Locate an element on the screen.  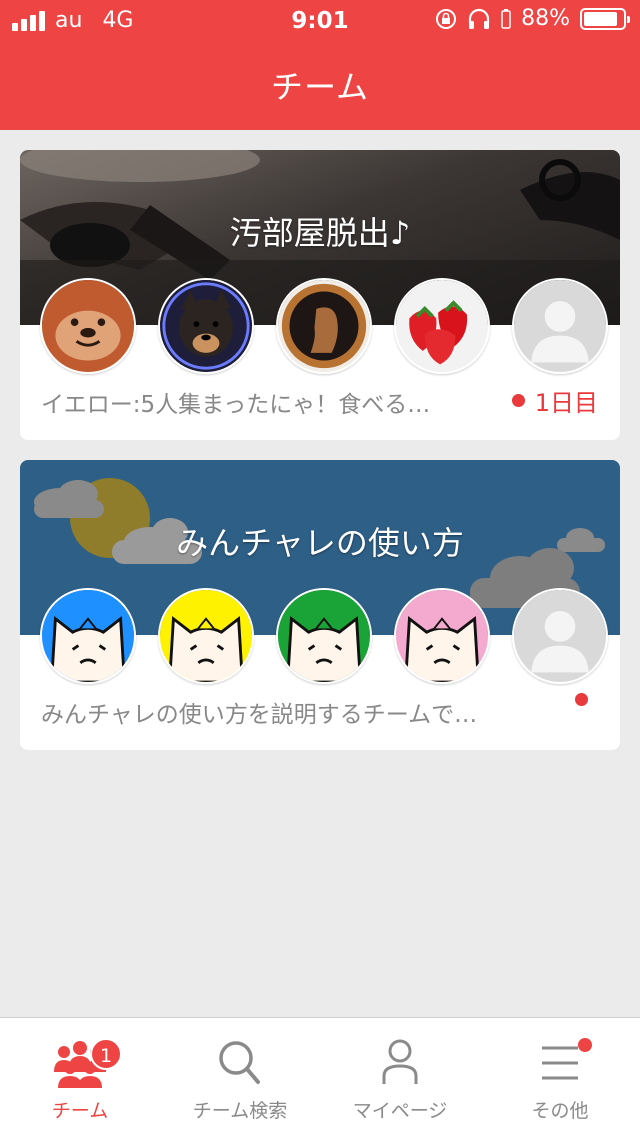
tab-label: チーム検索 is located at coordinates (240, 1111).